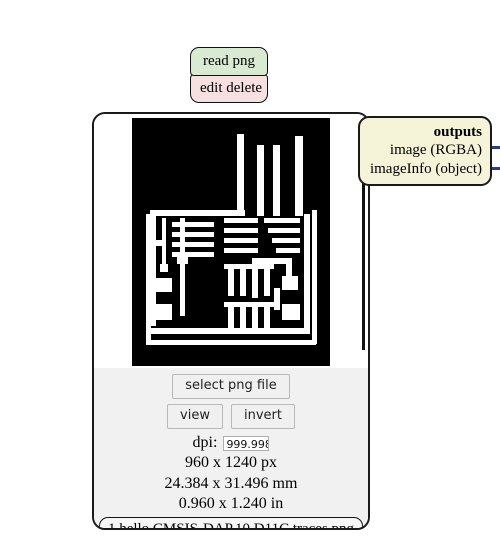  What do you see at coordinates (205, 442) in the screenshot?
I see `dpi-label: dpi:` at bounding box center [205, 442].